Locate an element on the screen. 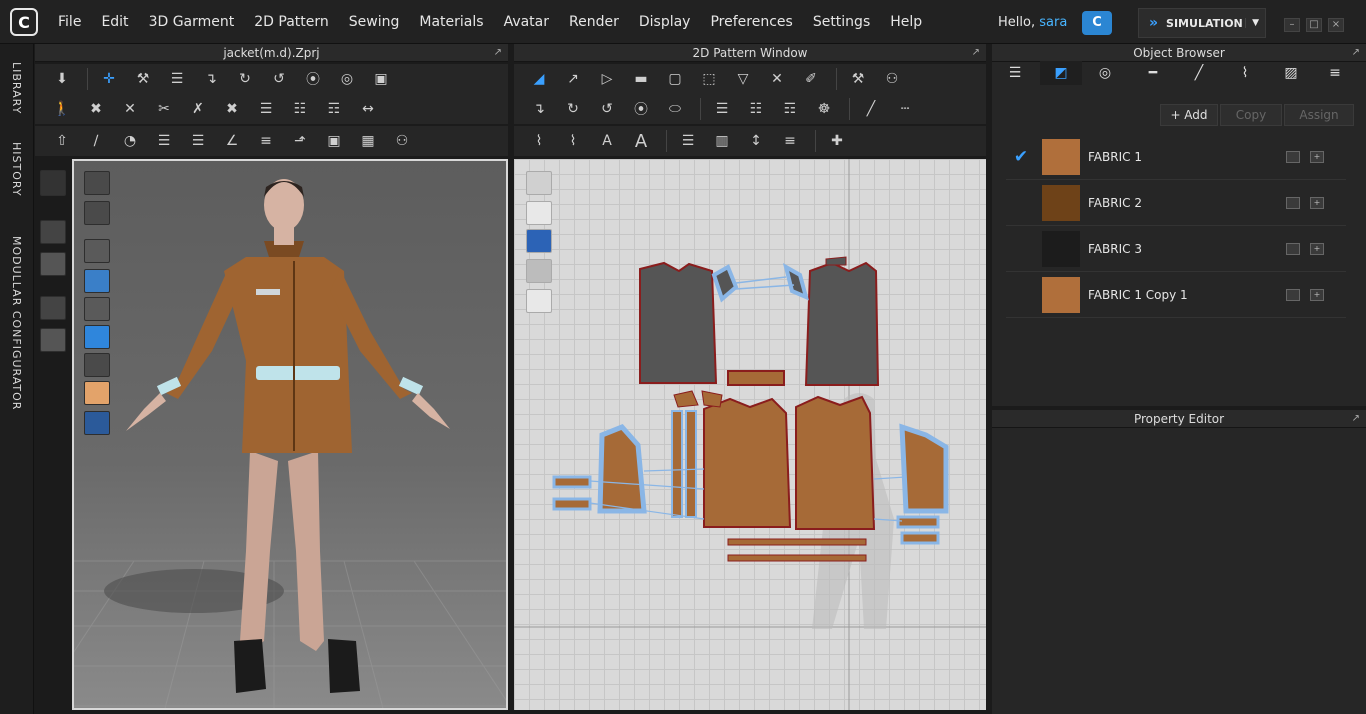 The height and width of the screenshot is (714, 1366). tack-icon: ⦿ is located at coordinates (313, 79).